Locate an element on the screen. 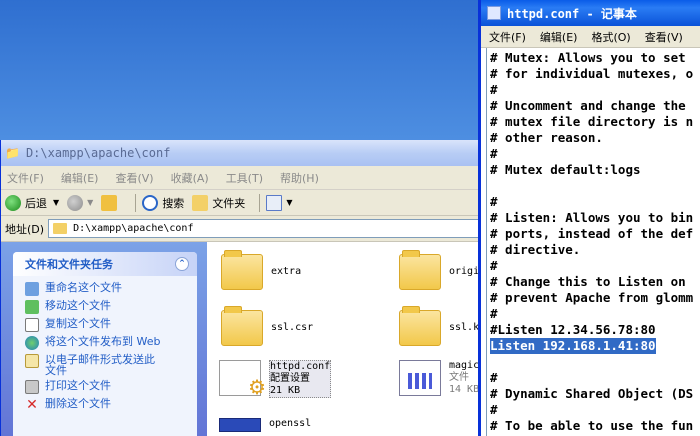 Image resolution: width=700 pixels, height=436 pixels. web-publish-icon is located at coordinates (32, 343).